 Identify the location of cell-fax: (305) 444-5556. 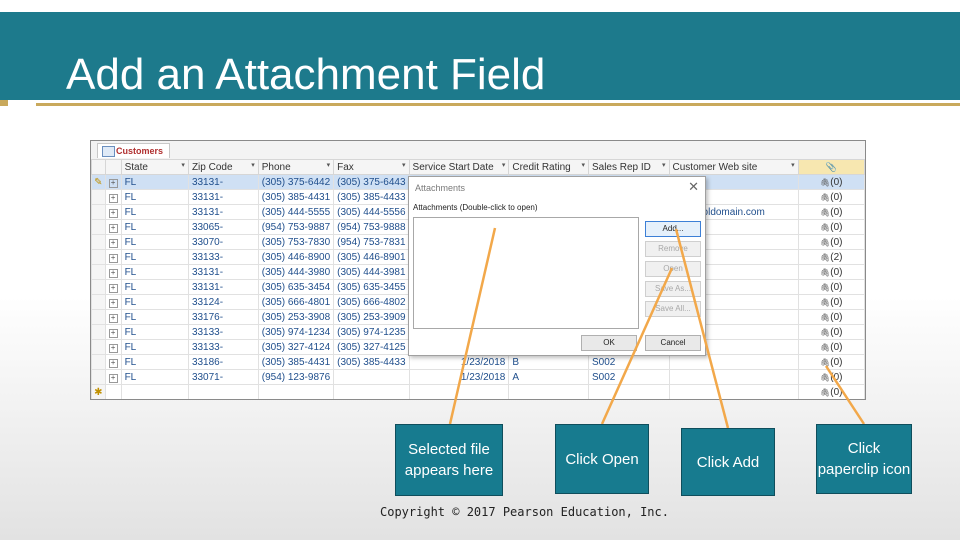
(371, 212).